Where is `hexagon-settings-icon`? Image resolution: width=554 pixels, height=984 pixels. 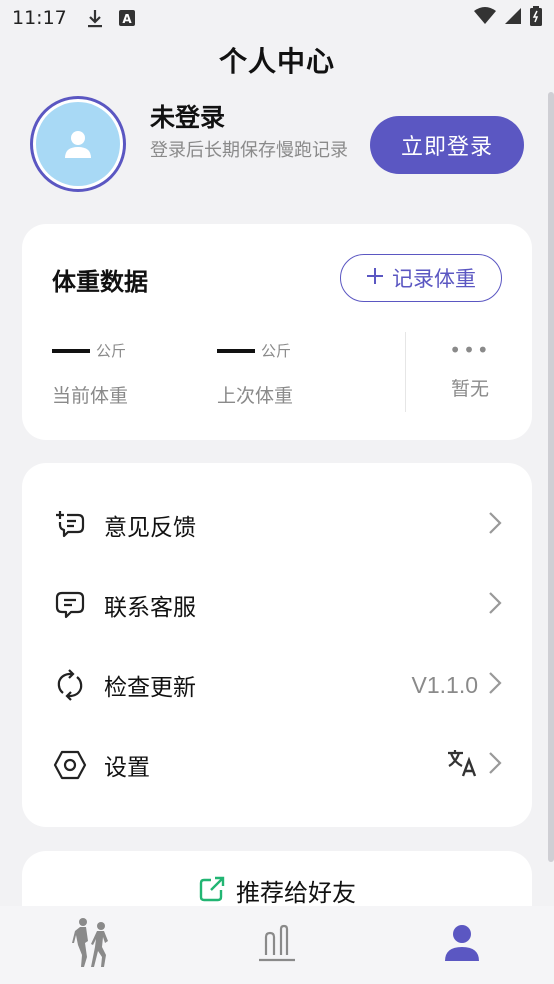 hexagon-settings-icon is located at coordinates (70, 765).